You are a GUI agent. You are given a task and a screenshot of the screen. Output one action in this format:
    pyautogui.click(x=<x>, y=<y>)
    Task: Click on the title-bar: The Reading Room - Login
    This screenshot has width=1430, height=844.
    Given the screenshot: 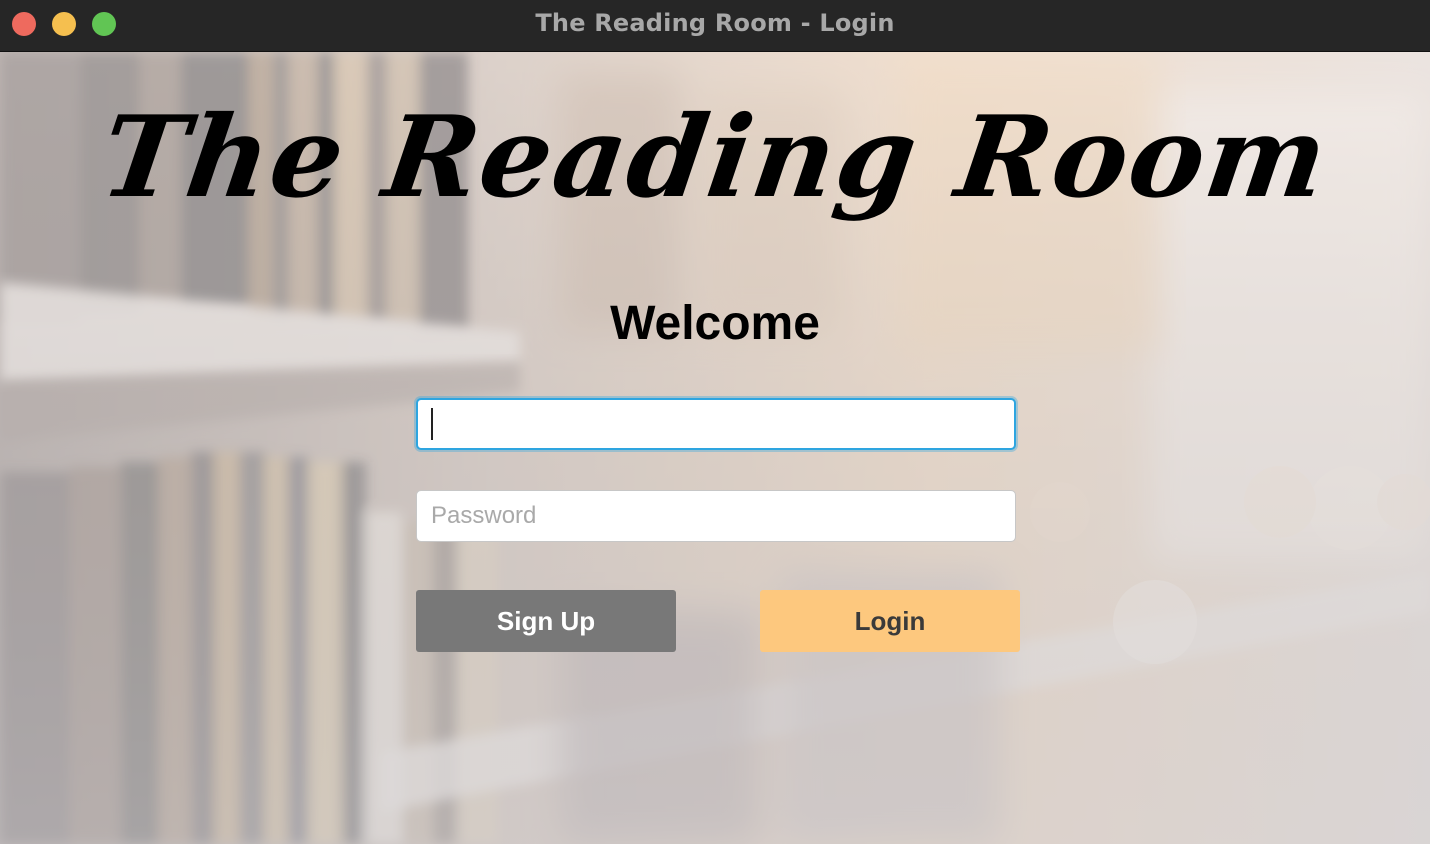 What is the action you would take?
    pyautogui.click(x=715, y=26)
    